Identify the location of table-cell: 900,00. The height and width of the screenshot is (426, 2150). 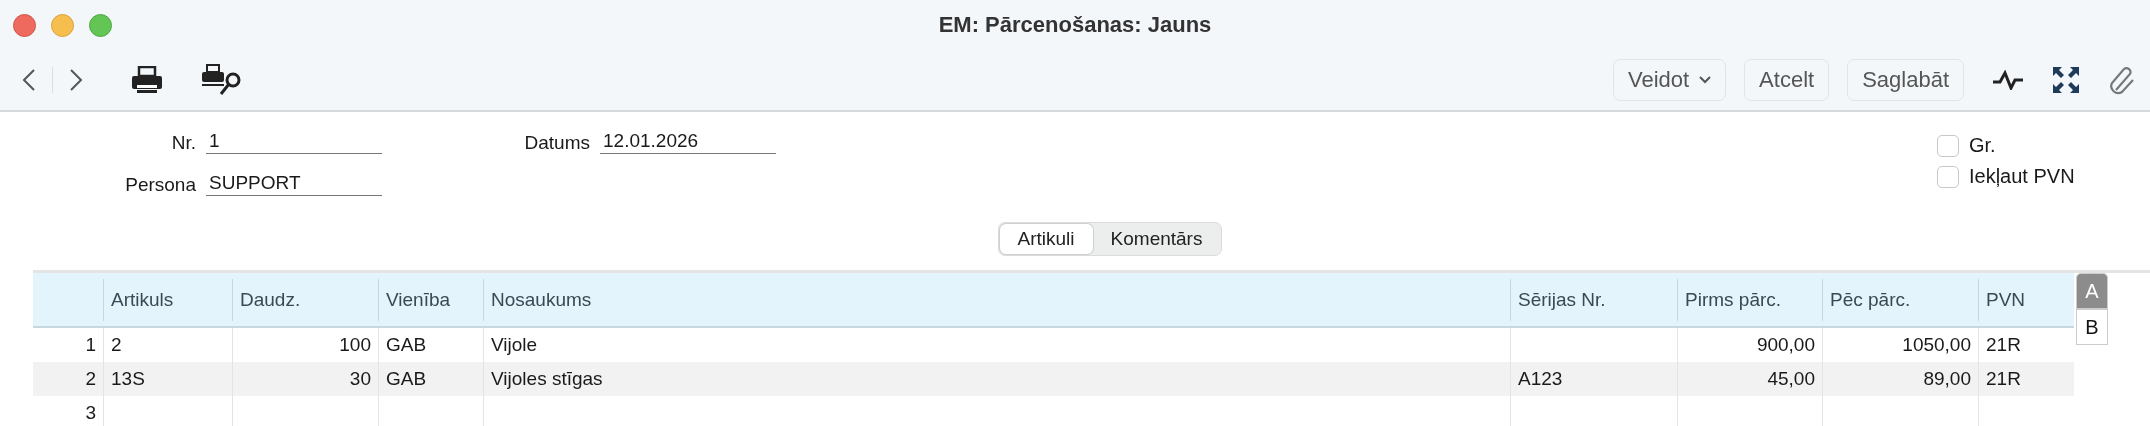
(1785, 344).